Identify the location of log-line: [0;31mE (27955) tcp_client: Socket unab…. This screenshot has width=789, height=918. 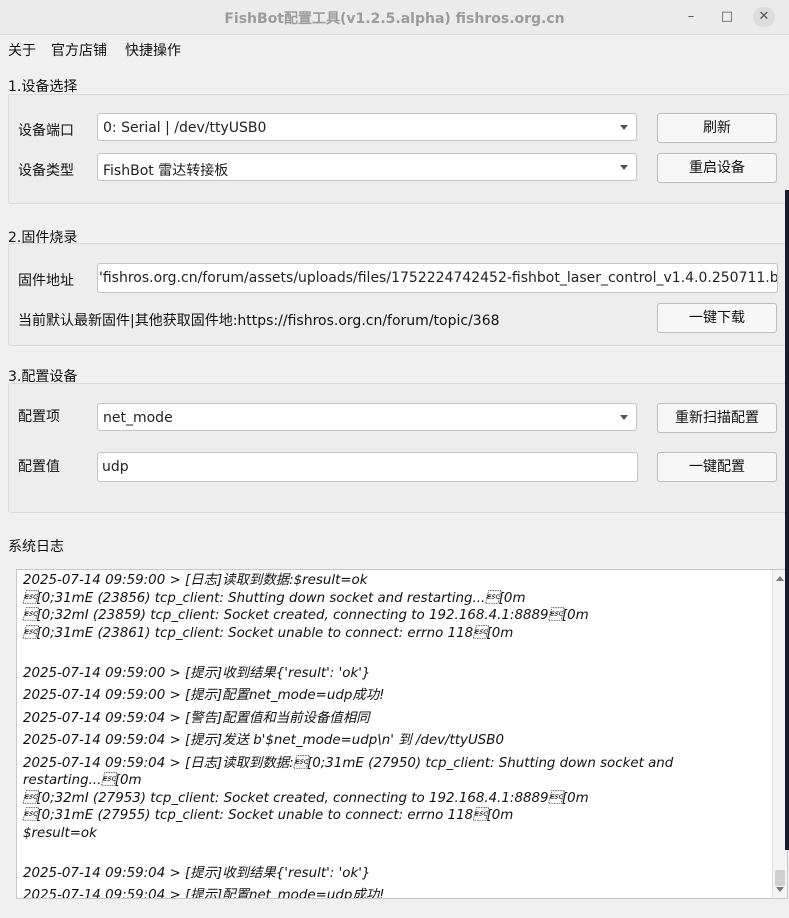
(268, 815).